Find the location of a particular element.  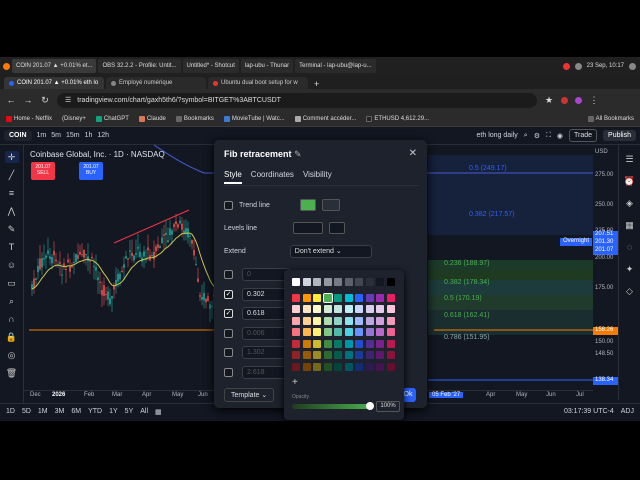

site-info-icon: ☰ is located at coordinates (68, 100).